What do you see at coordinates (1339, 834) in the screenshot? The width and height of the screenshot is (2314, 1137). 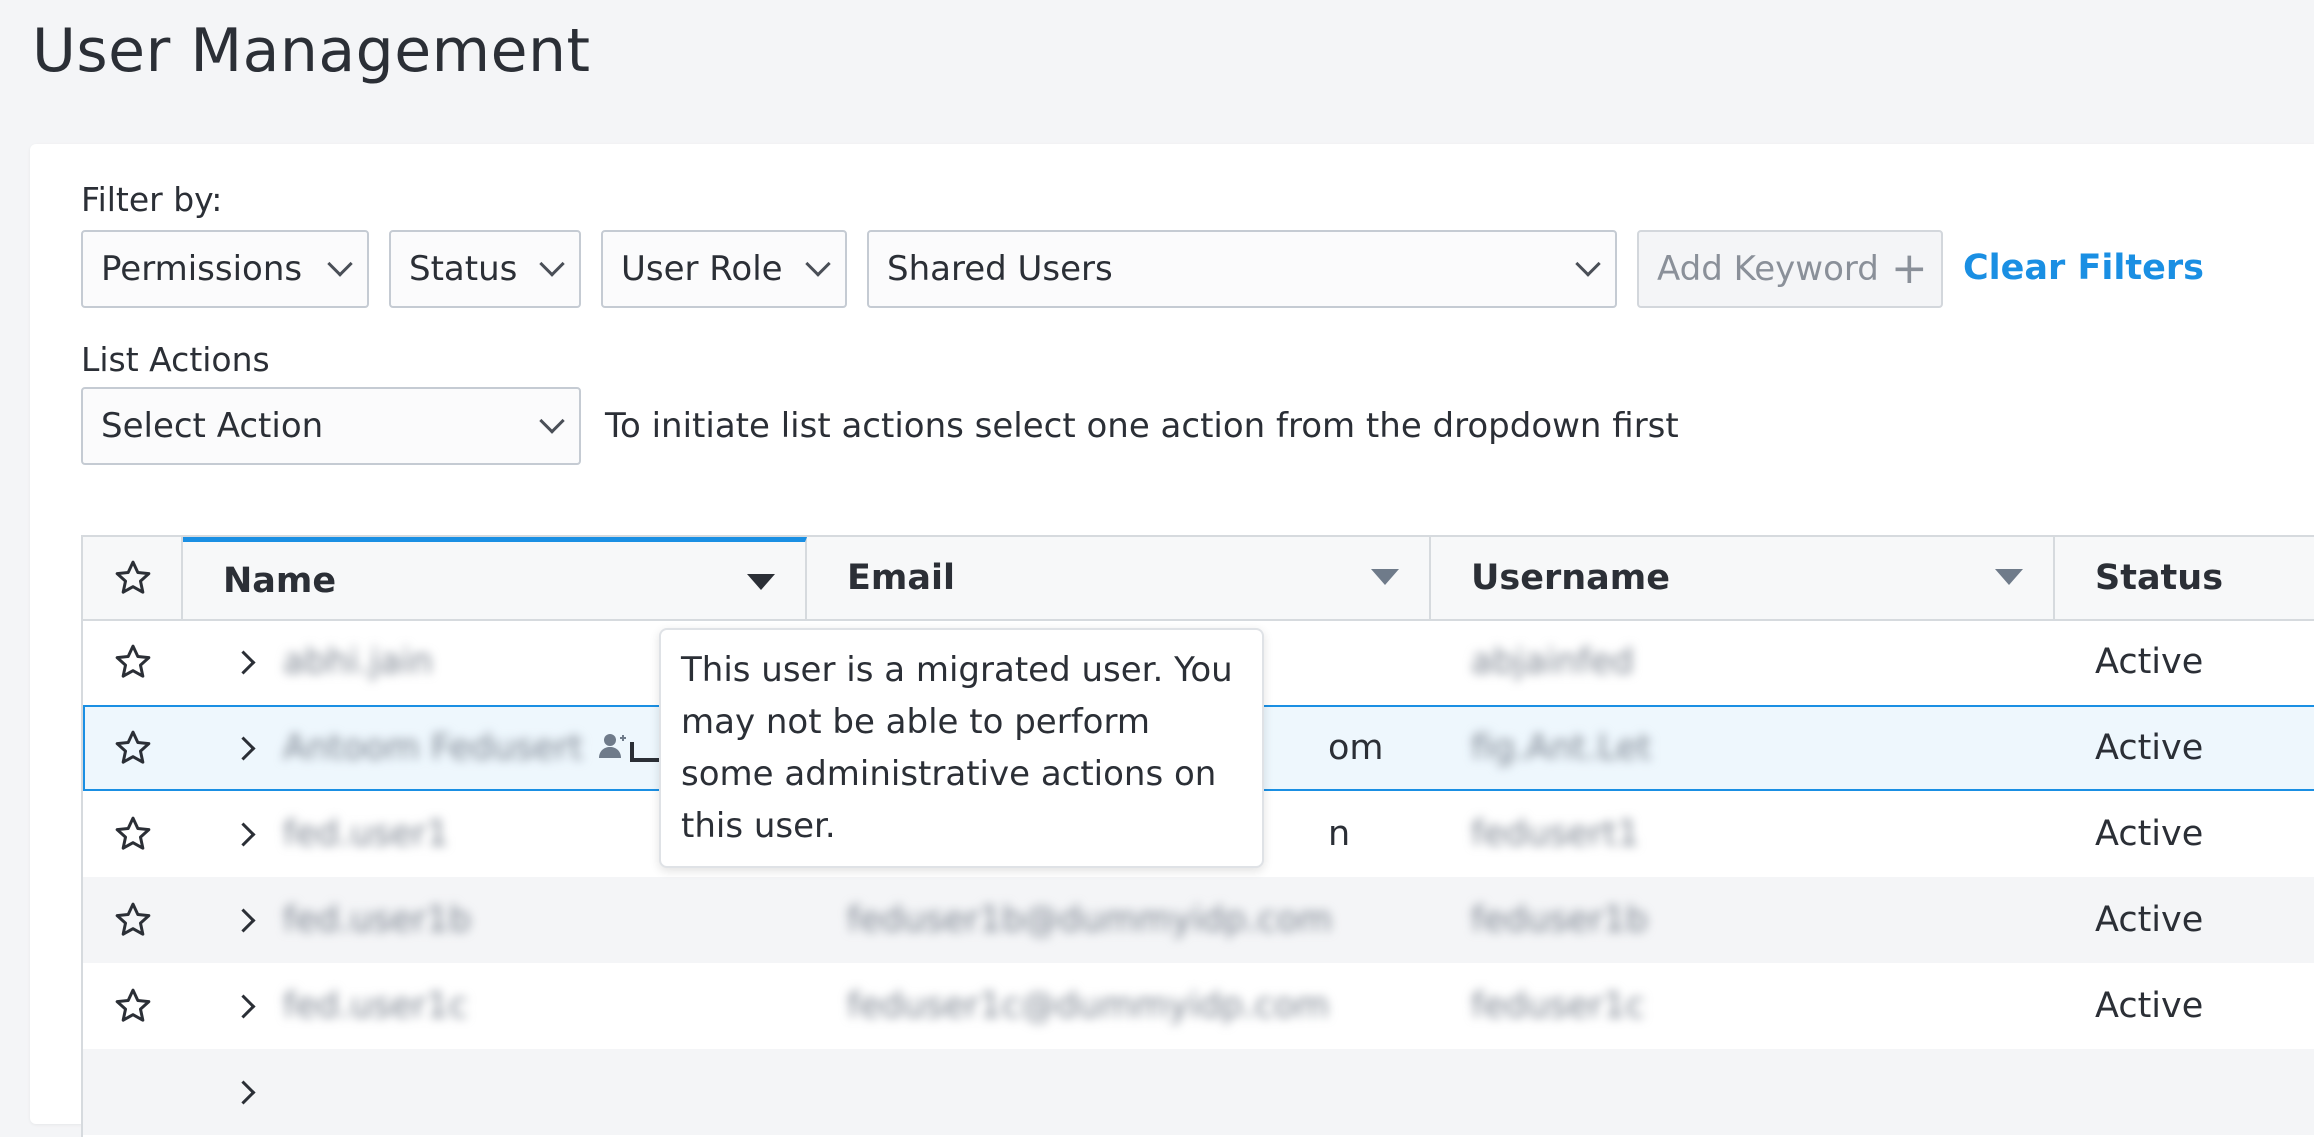 I see `user-email: n` at bounding box center [1339, 834].